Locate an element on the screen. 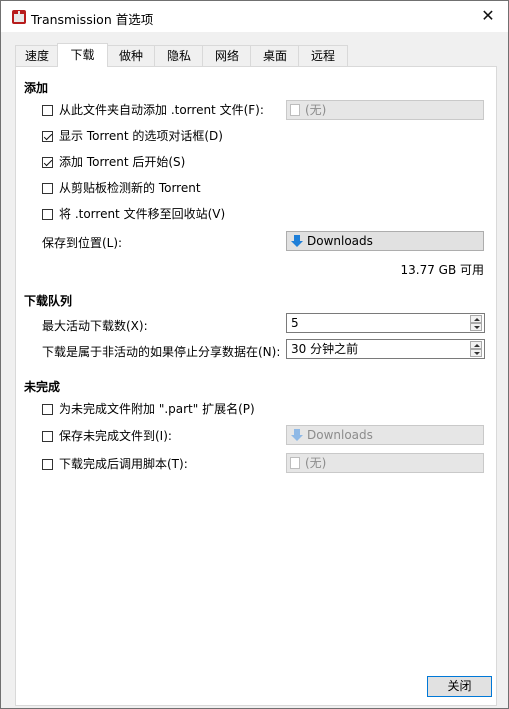  close-button: 关闭 is located at coordinates (459, 686).